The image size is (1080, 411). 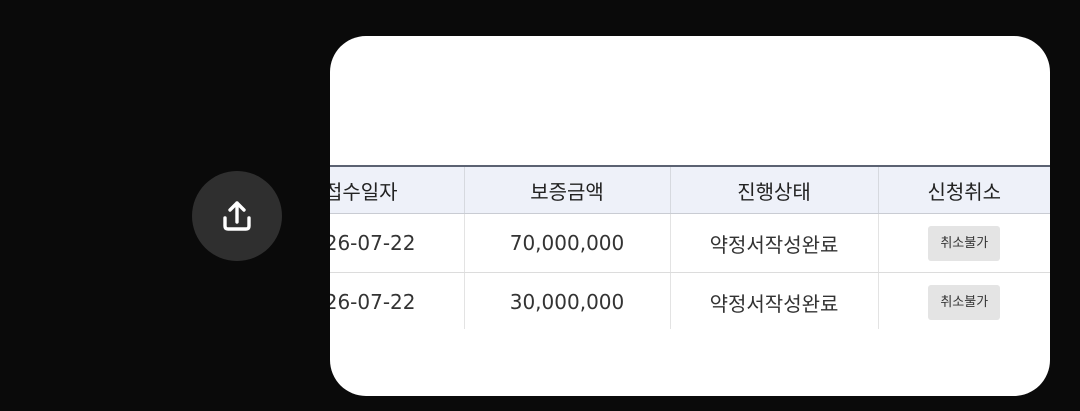 I want to click on header-cancel-request: 신청취소, so click(x=963, y=189).